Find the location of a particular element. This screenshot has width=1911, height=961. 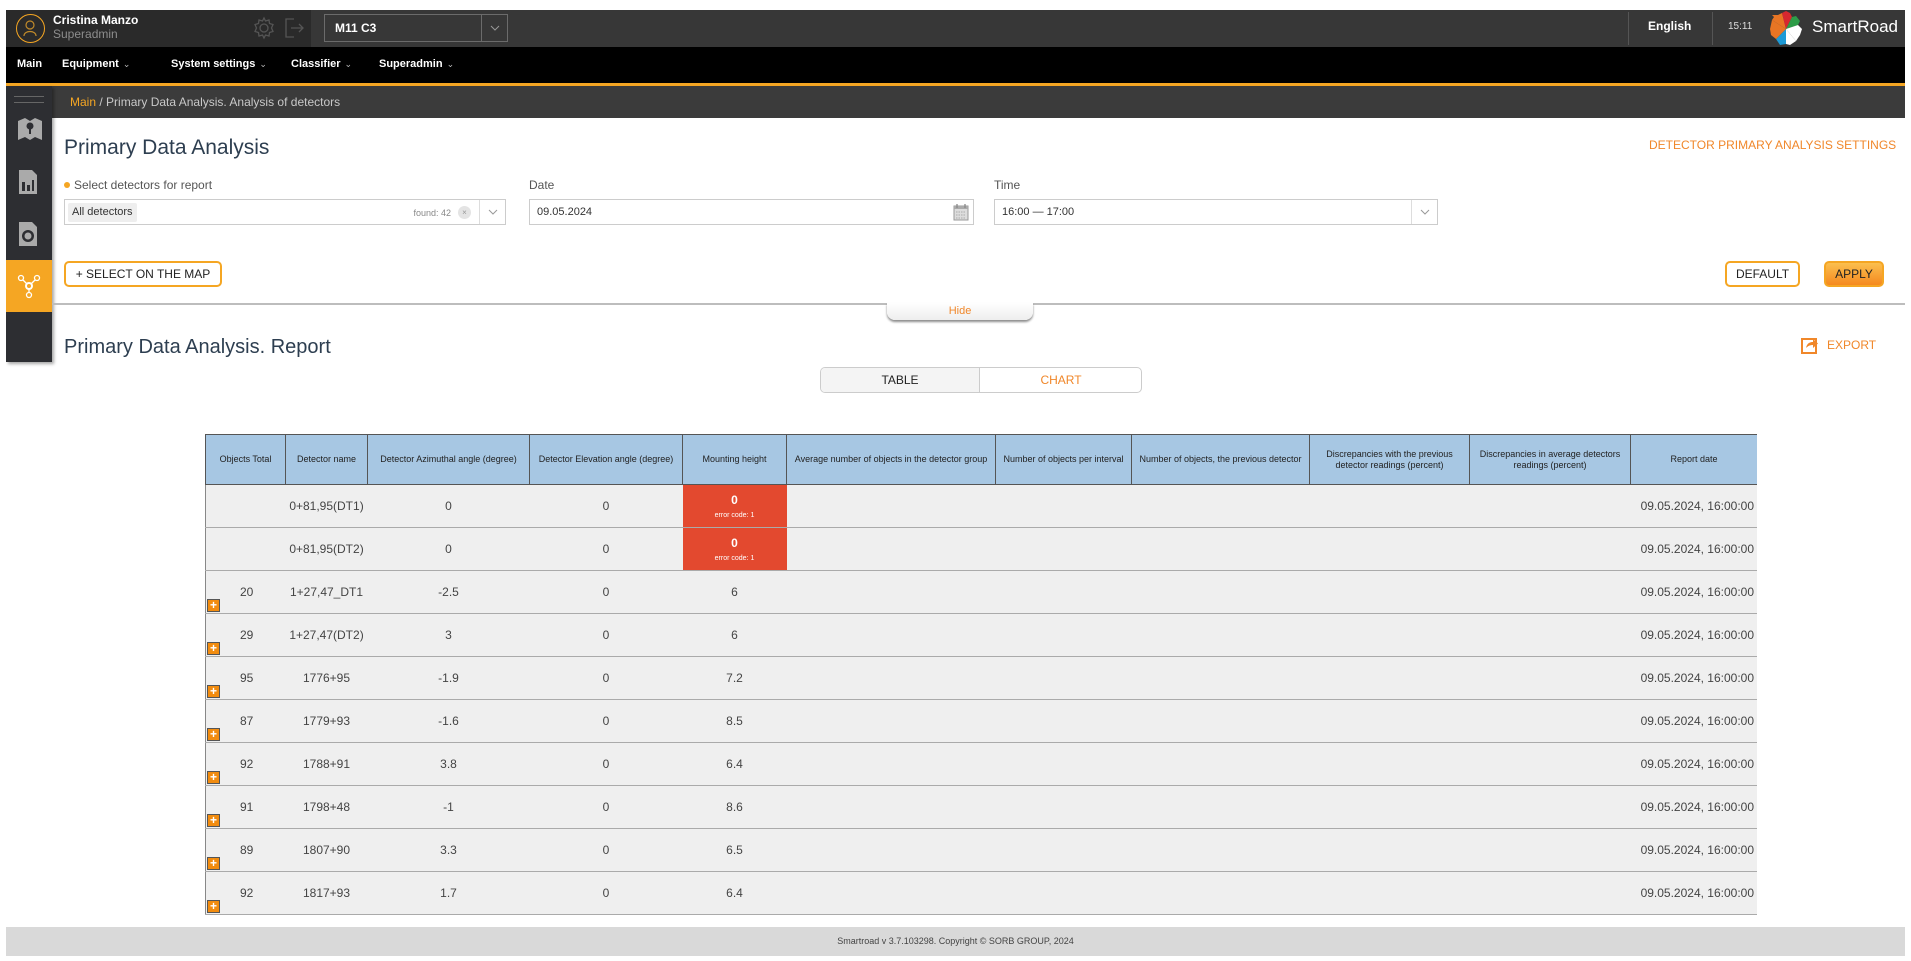

cell-objects-total: 20 + is located at coordinates (245, 592).